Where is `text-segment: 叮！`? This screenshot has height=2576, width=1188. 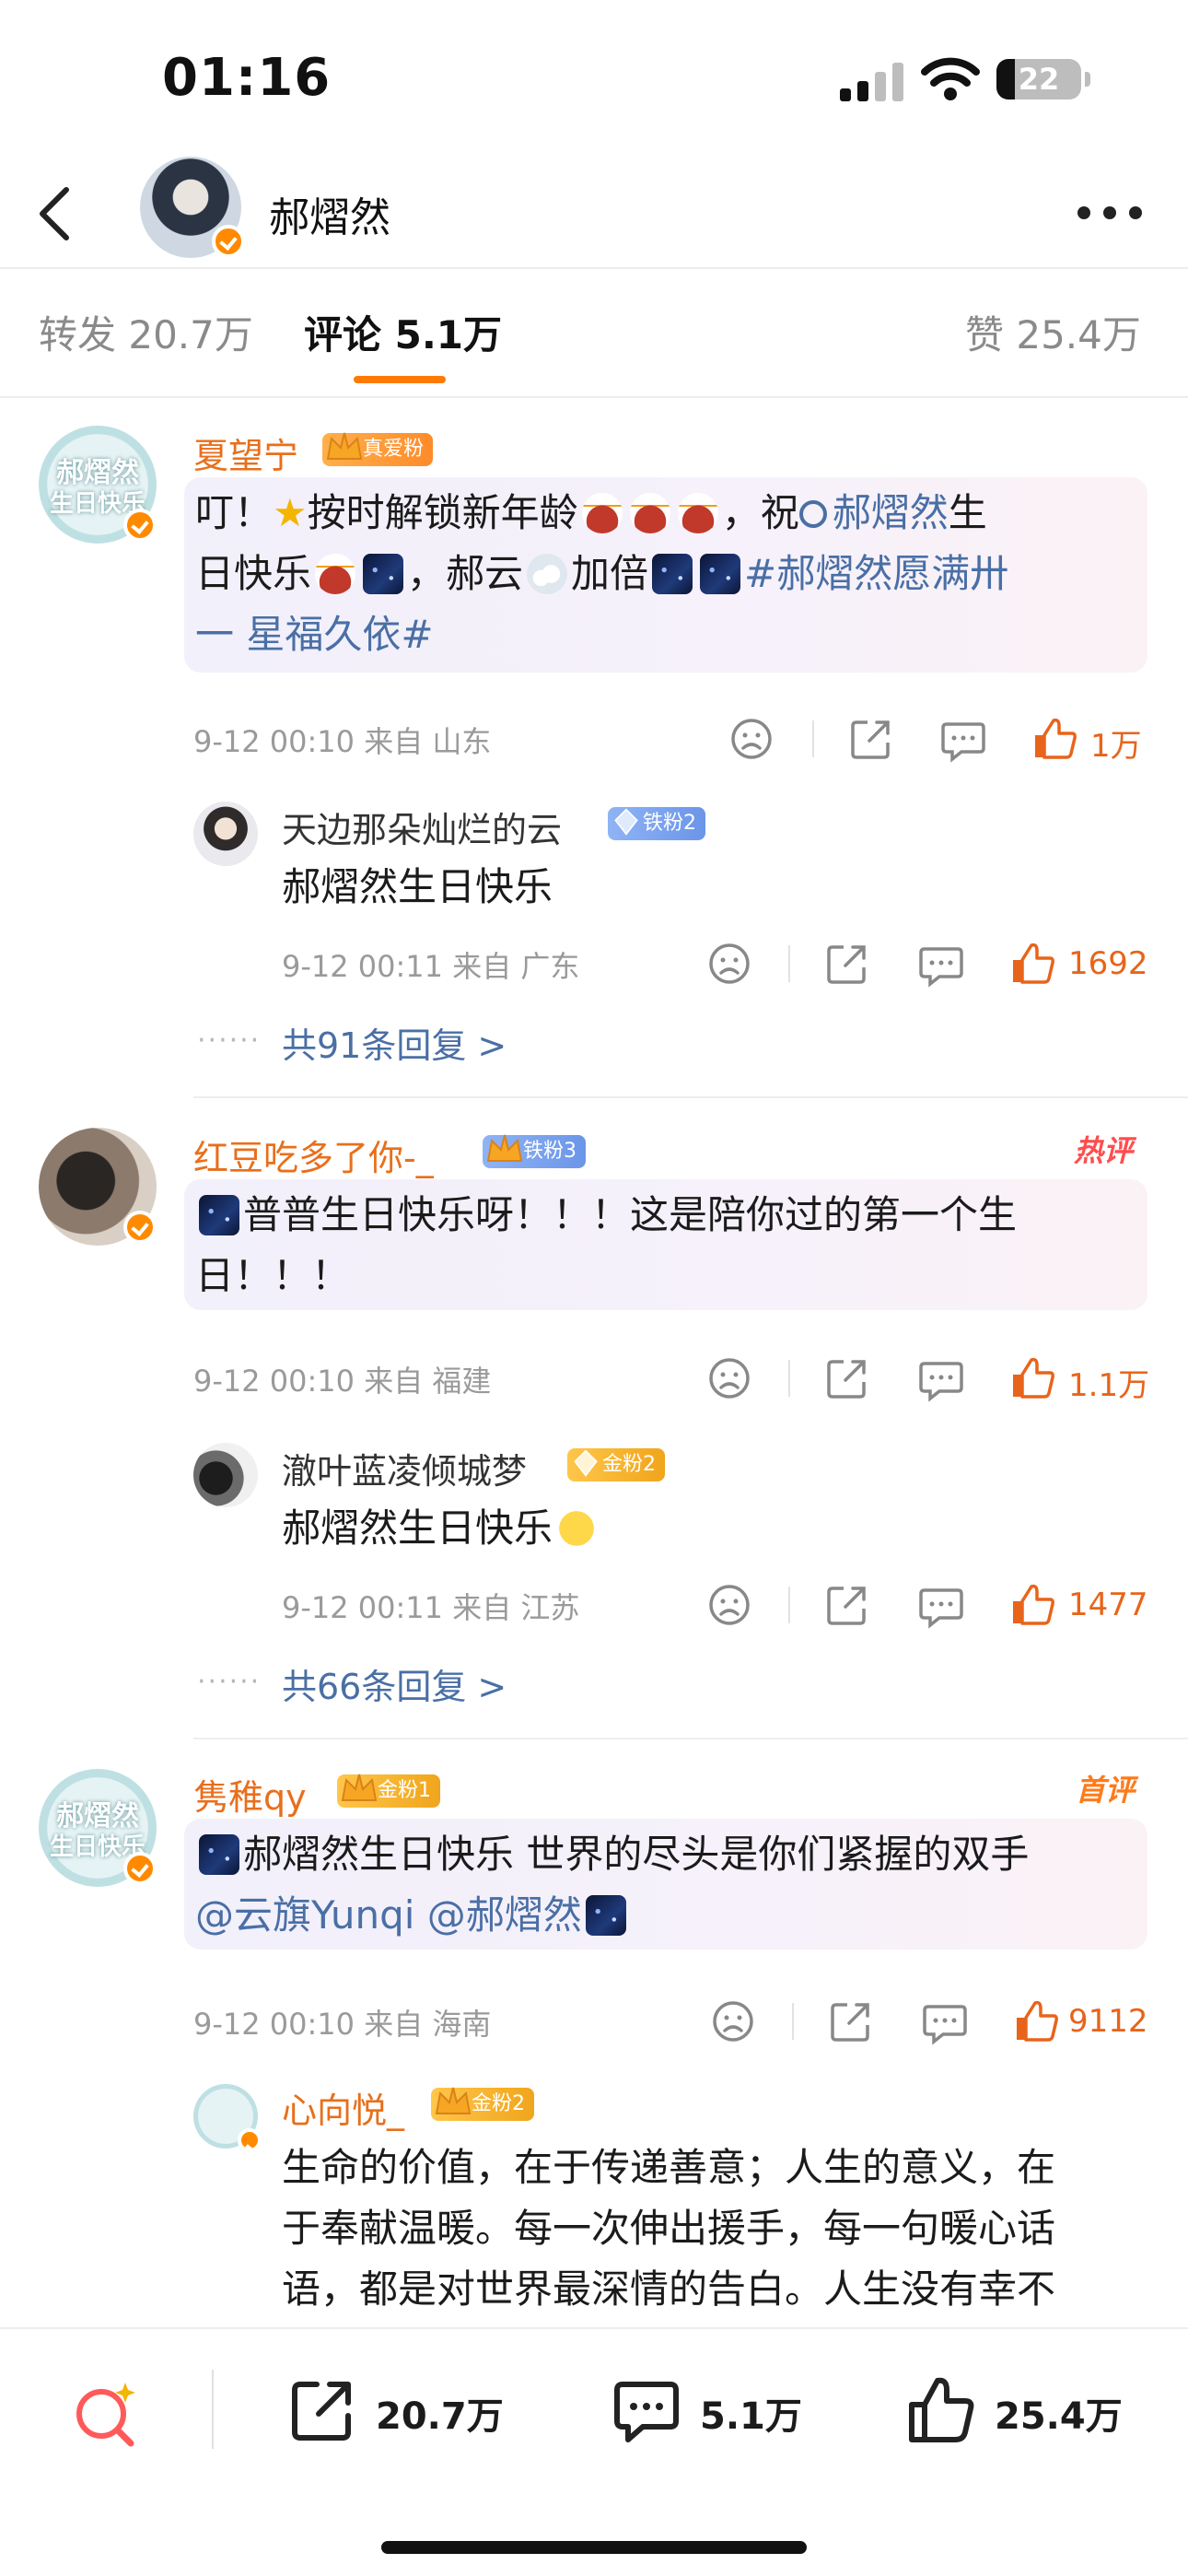
text-segment: 叮！ is located at coordinates (234, 512).